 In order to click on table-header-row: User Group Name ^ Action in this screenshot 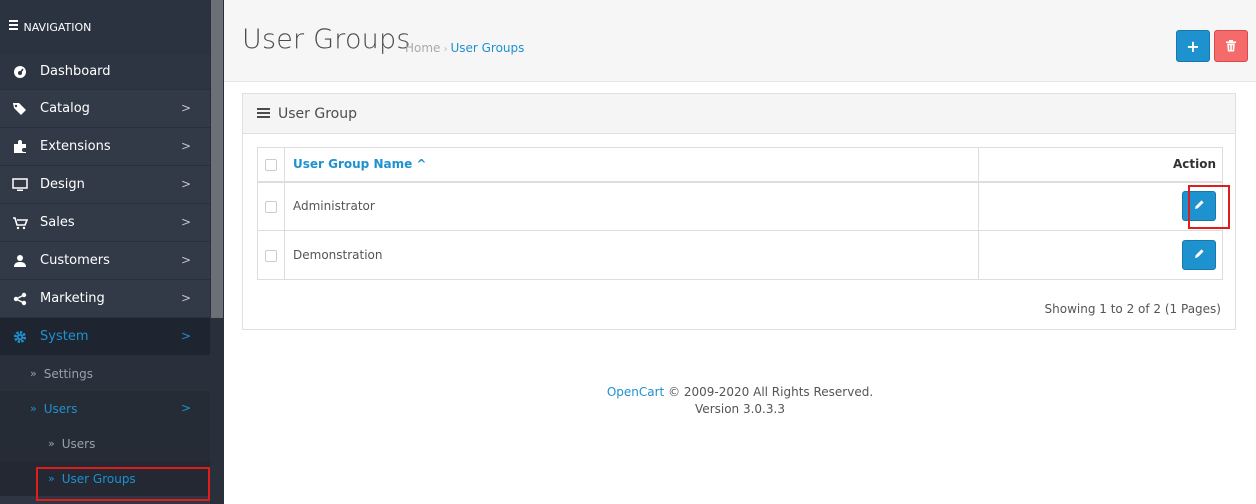, I will do `click(740, 165)`.